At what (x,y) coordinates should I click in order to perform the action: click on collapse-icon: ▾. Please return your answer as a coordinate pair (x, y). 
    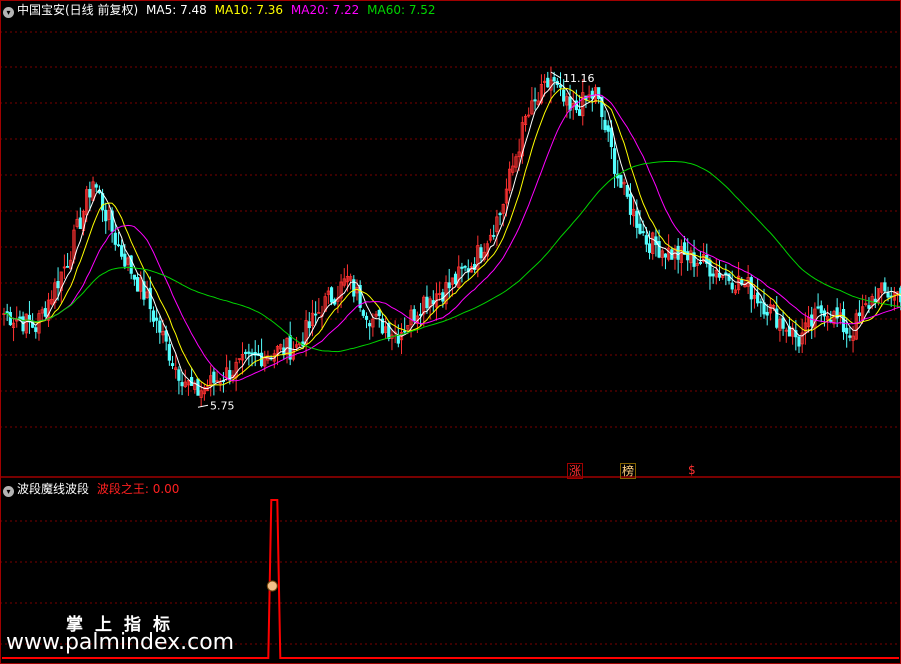
    Looking at the image, I should click on (8, 12).